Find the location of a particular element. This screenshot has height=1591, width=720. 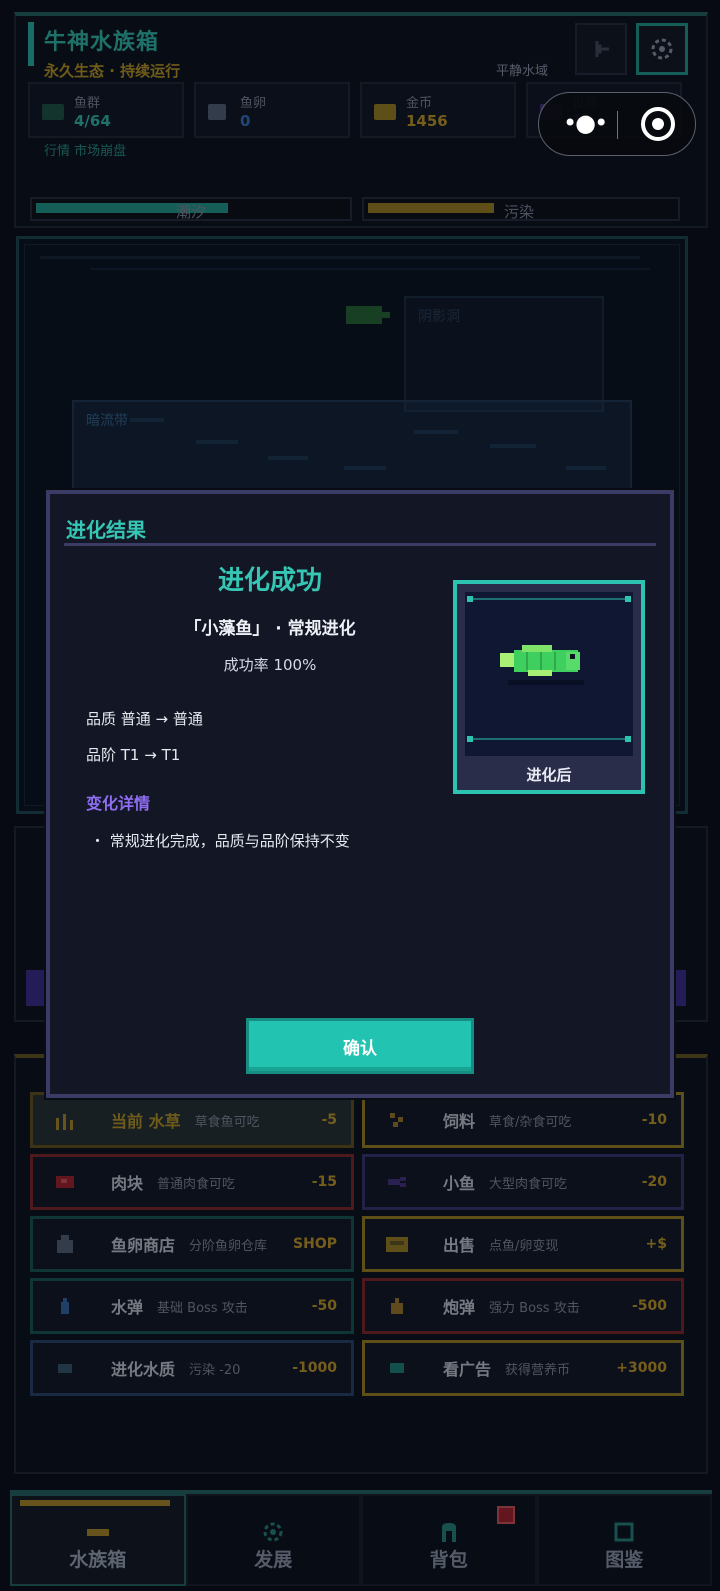

result-subtitle: 「小藻鱼」 · 常规进化 is located at coordinates (270, 629).